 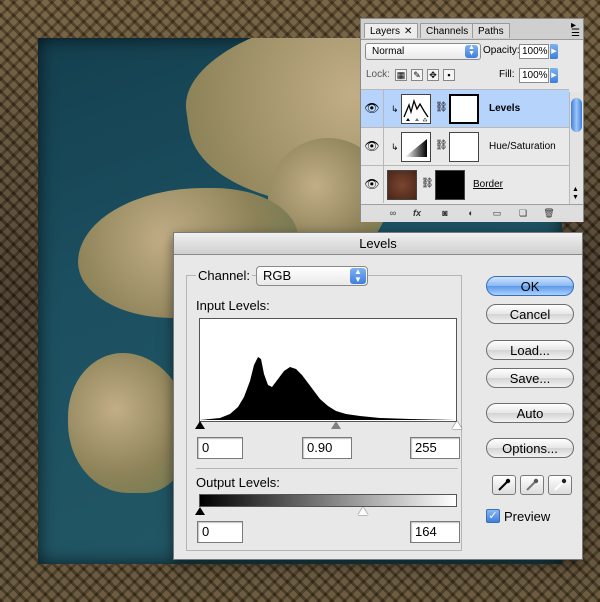 What do you see at coordinates (238, 482) in the screenshot?
I see `output-levels-label: Output Levels:` at bounding box center [238, 482].